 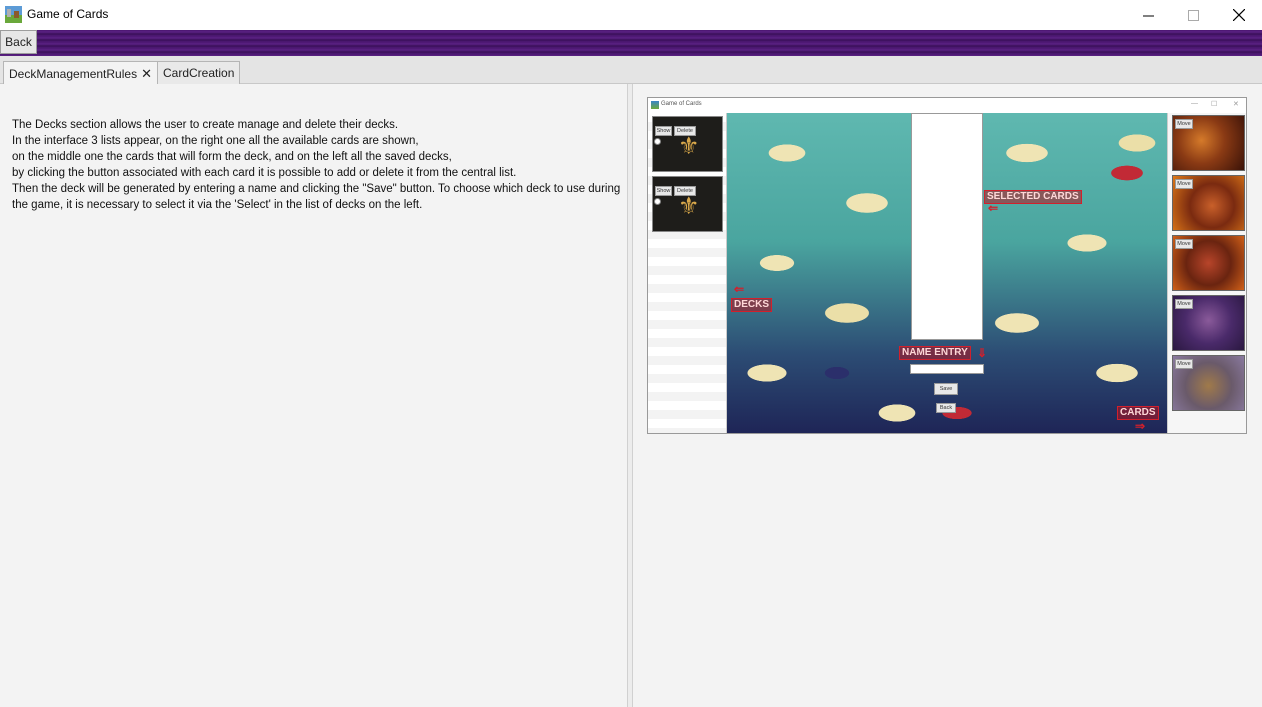 What do you see at coordinates (947, 226) in the screenshot?
I see `selected-cards-list` at bounding box center [947, 226].